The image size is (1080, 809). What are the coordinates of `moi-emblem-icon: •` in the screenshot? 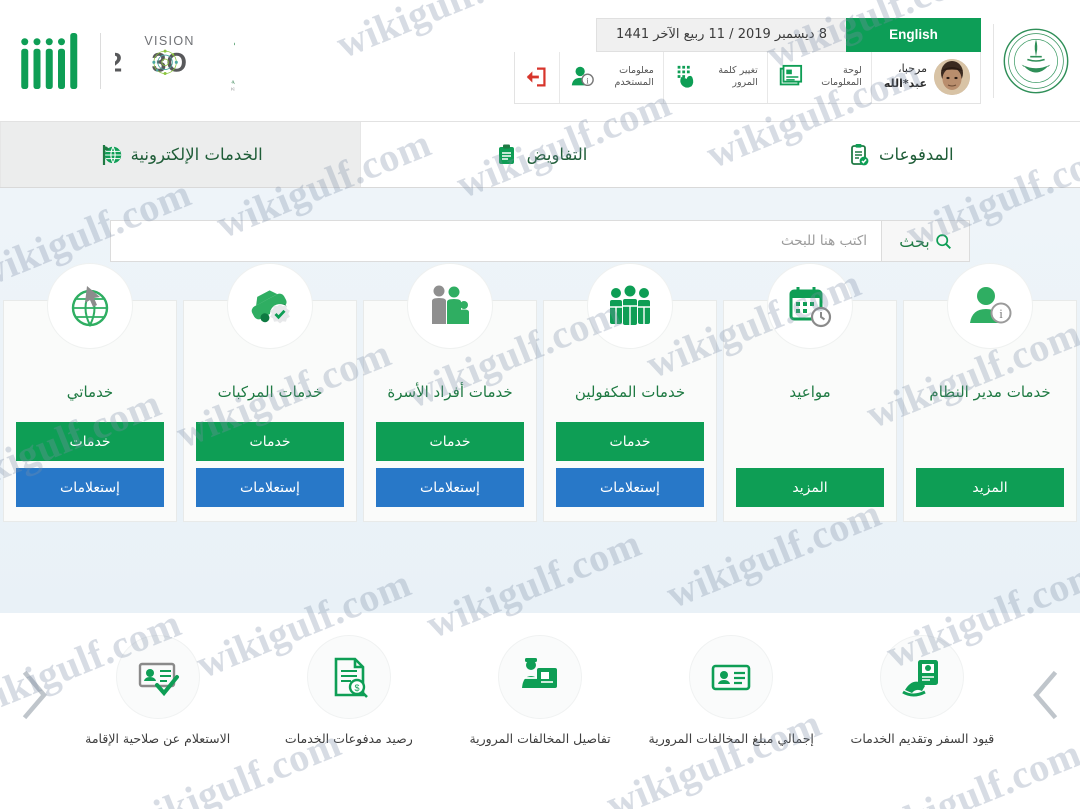 It's located at (1036, 60).